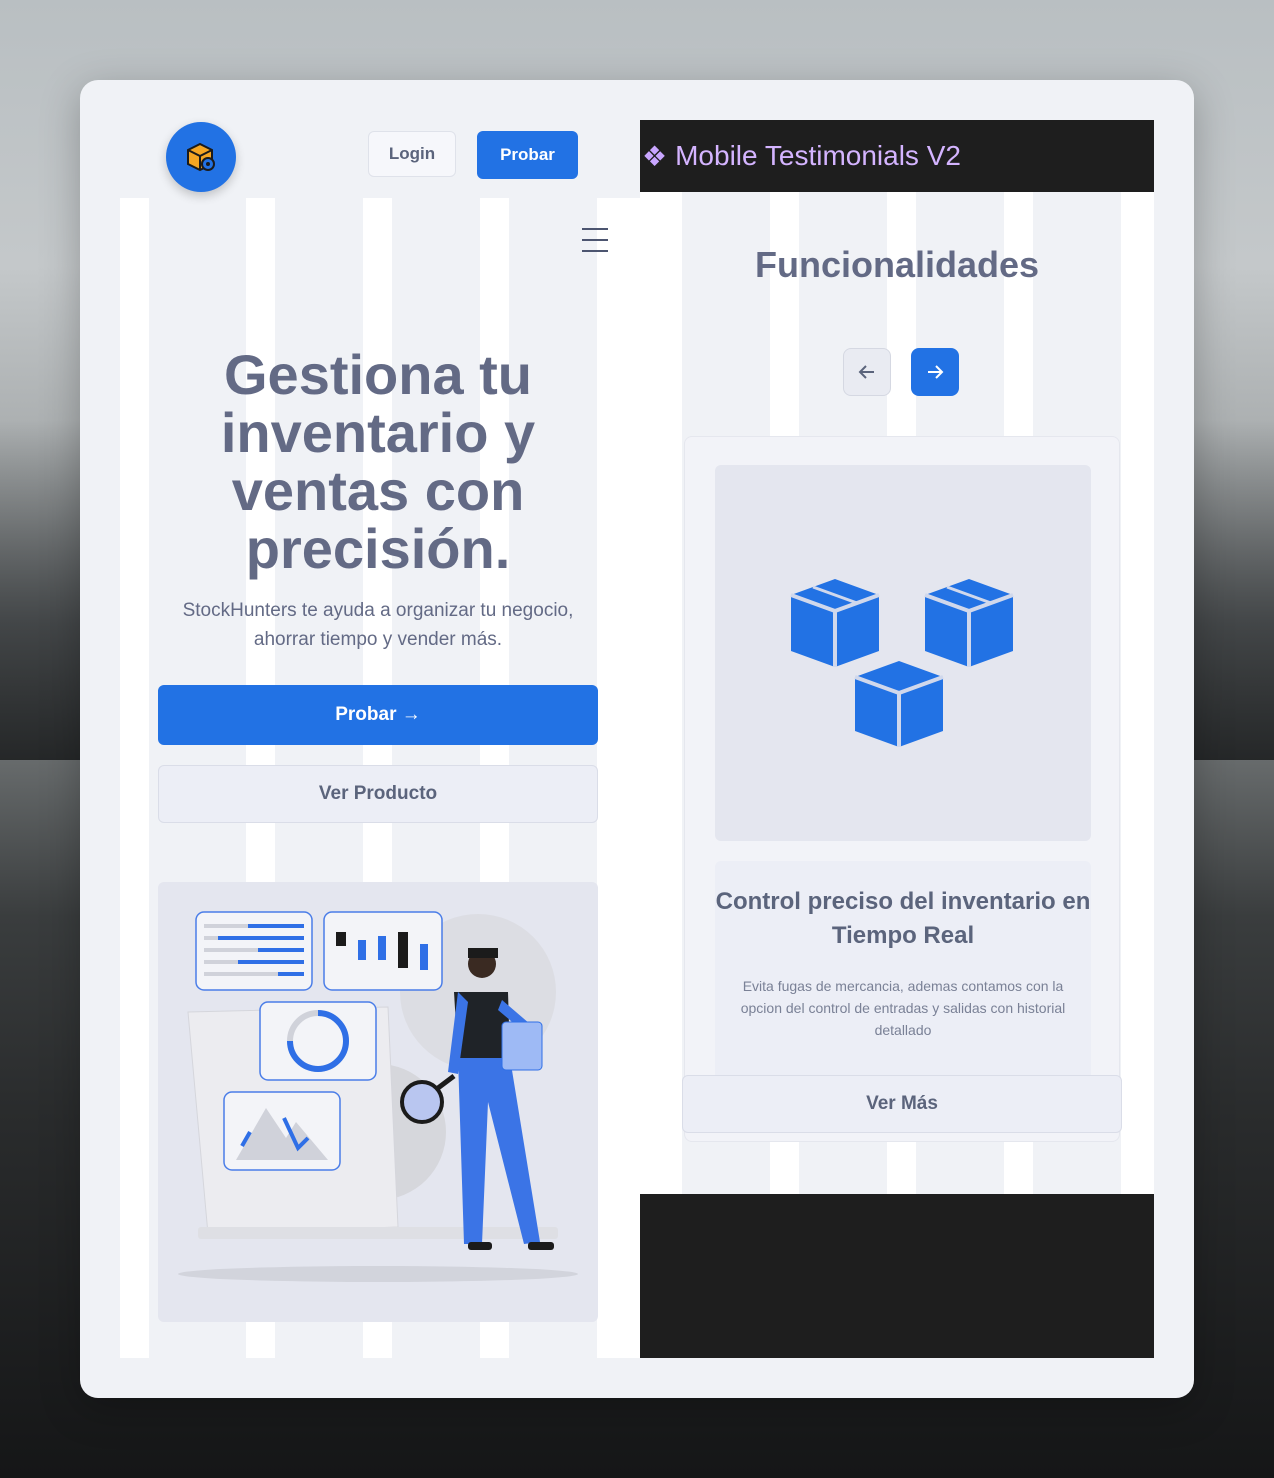  I want to click on hero-illustration, so click(378, 1102).